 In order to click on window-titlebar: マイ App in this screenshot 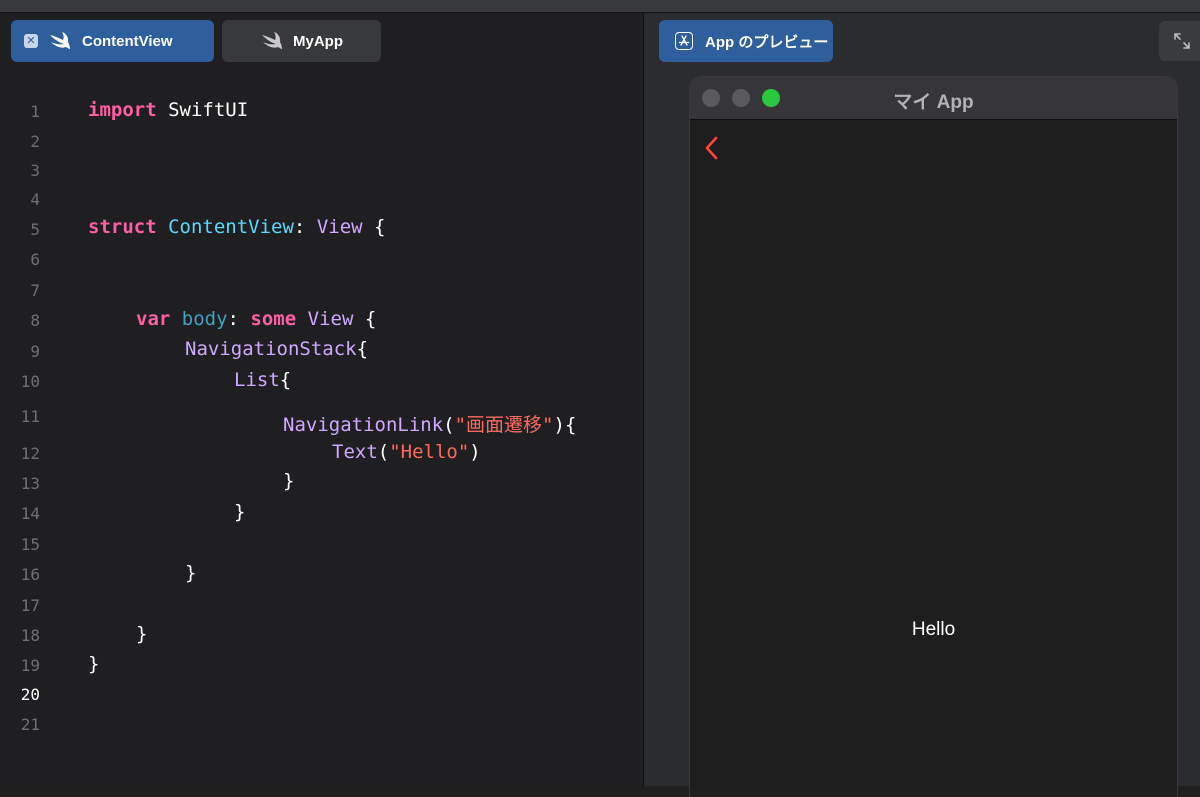, I will do `click(933, 98)`.